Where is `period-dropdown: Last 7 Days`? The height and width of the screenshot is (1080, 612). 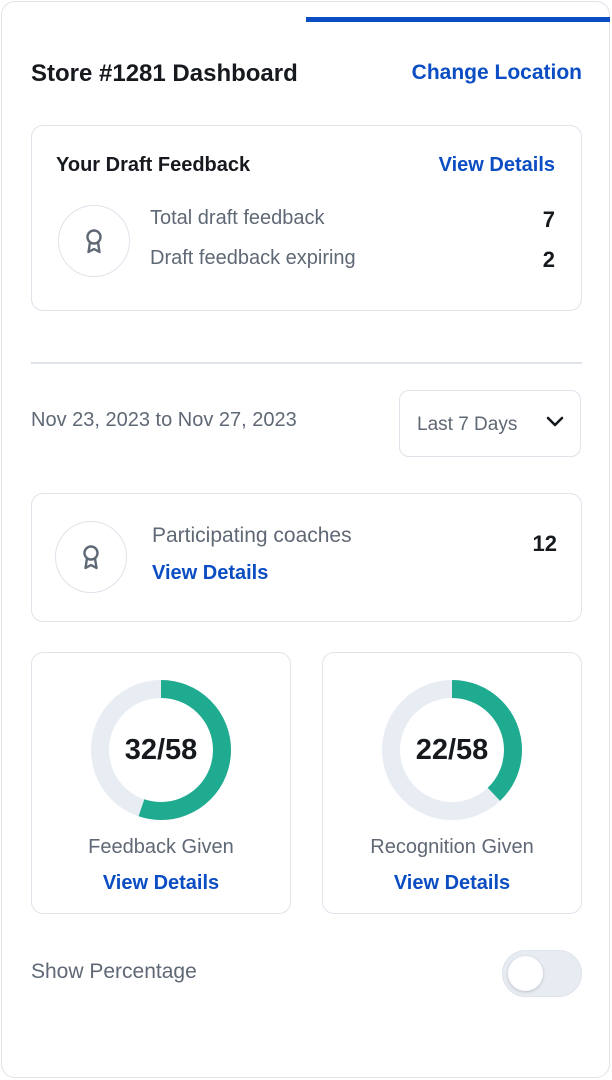
period-dropdown: Last 7 Days is located at coordinates (490, 423).